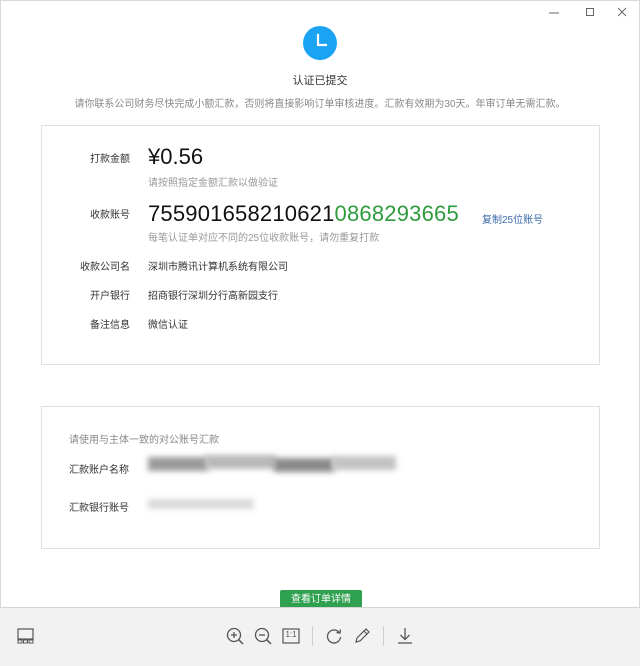  What do you see at coordinates (320, 636) in the screenshot?
I see `viewer-toolbar: 1:1` at bounding box center [320, 636].